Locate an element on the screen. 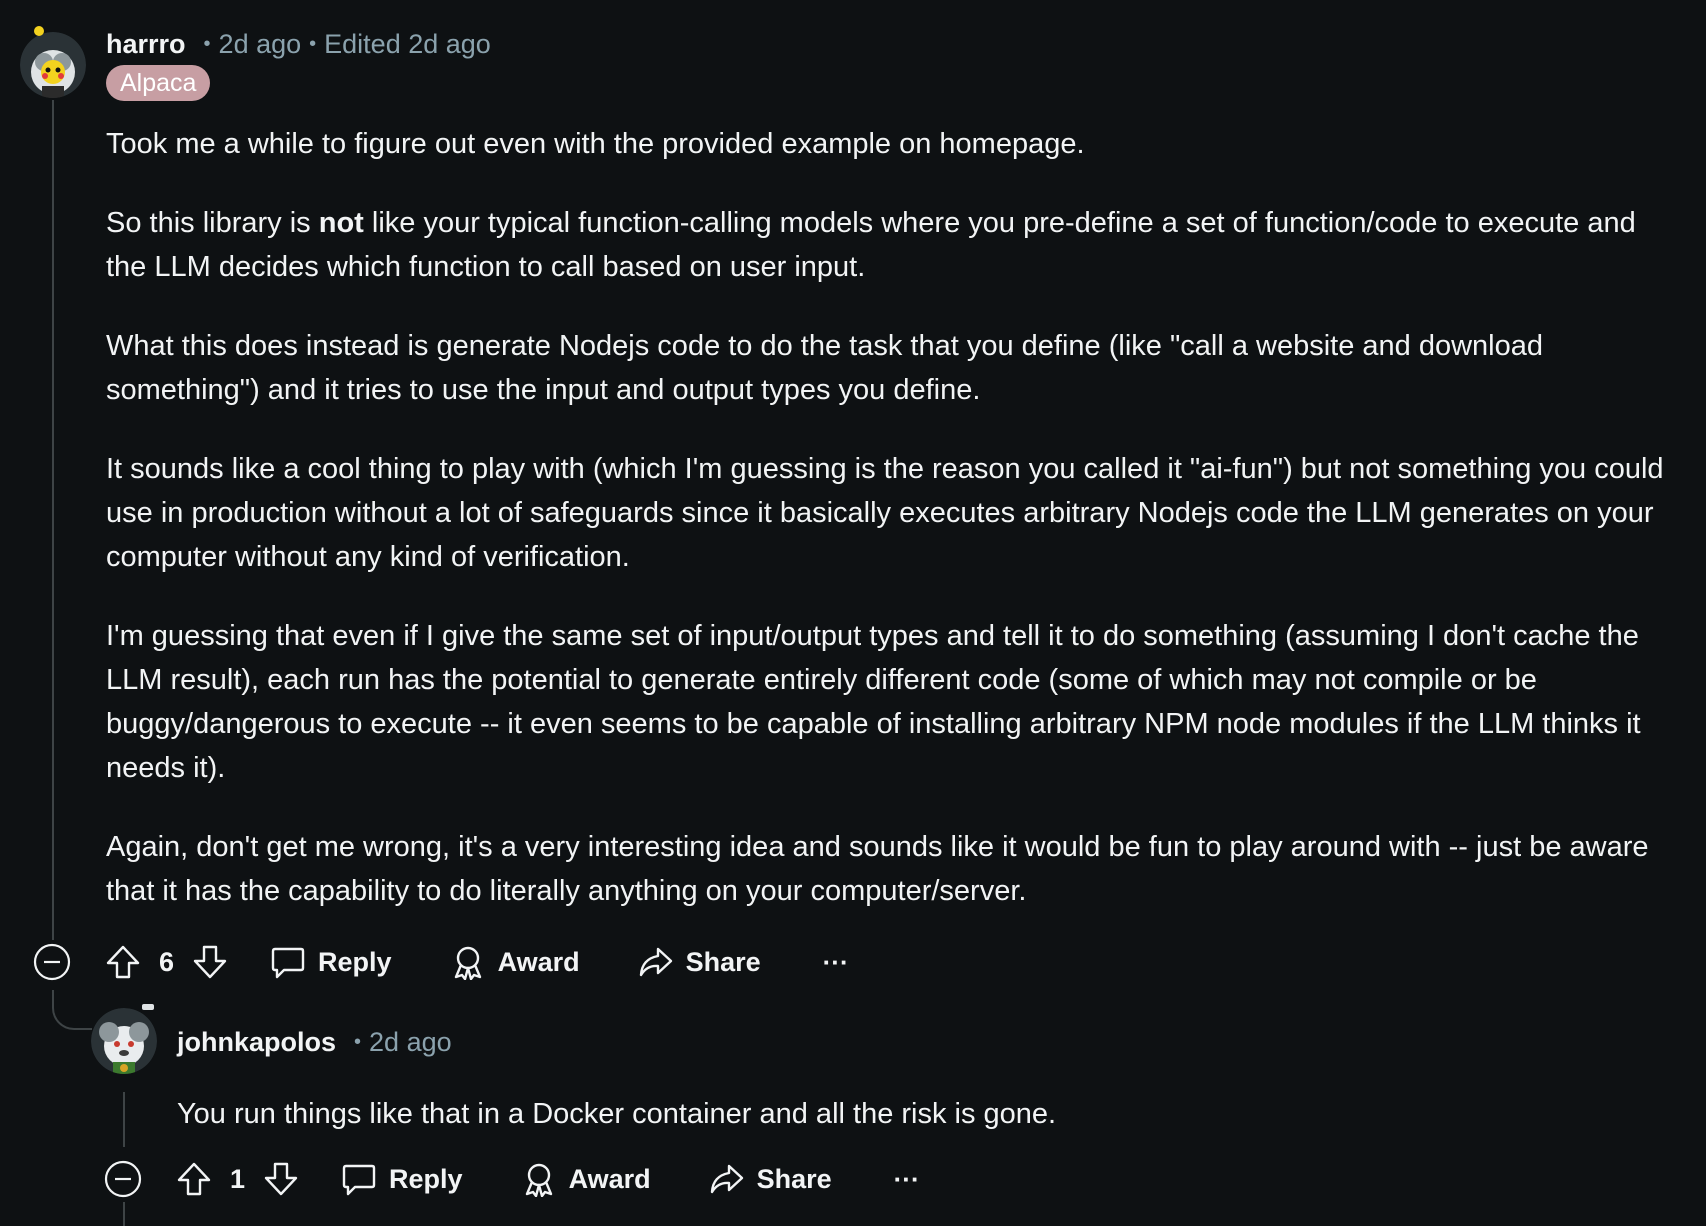 Image resolution: width=1706 pixels, height=1226 pixels. thread-line-reply-lower is located at coordinates (124, 1214).